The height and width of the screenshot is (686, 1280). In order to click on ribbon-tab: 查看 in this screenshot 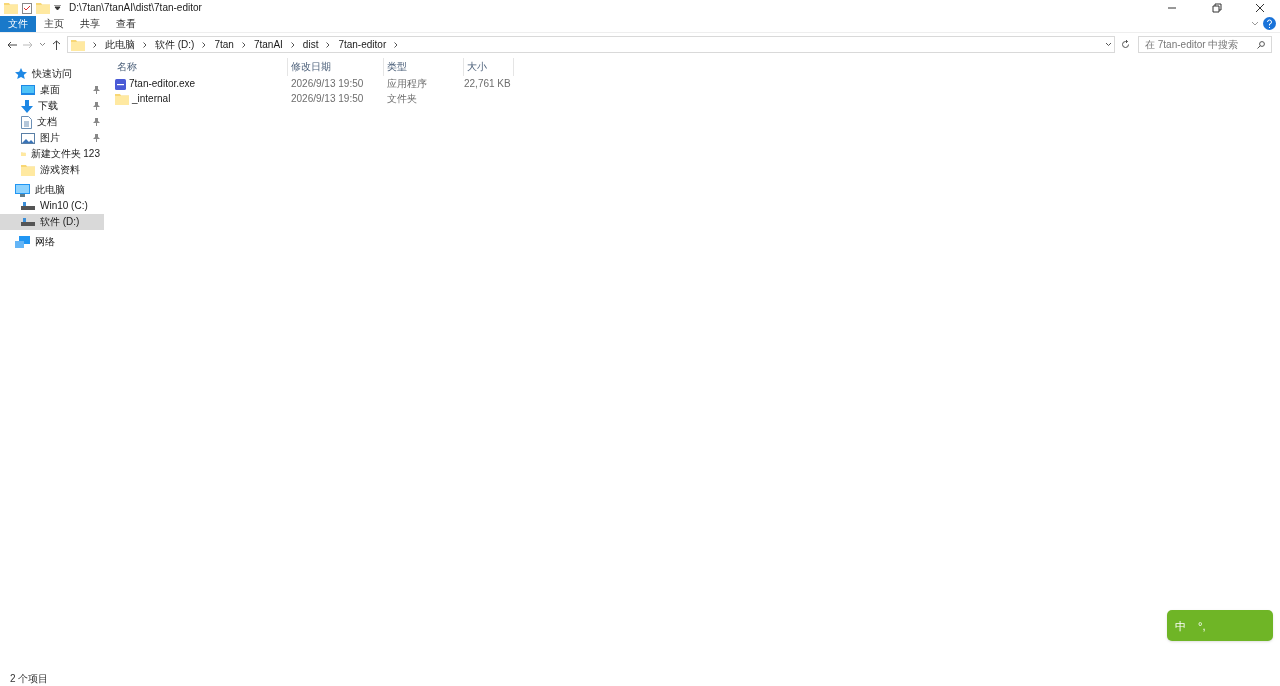, I will do `click(126, 24)`.